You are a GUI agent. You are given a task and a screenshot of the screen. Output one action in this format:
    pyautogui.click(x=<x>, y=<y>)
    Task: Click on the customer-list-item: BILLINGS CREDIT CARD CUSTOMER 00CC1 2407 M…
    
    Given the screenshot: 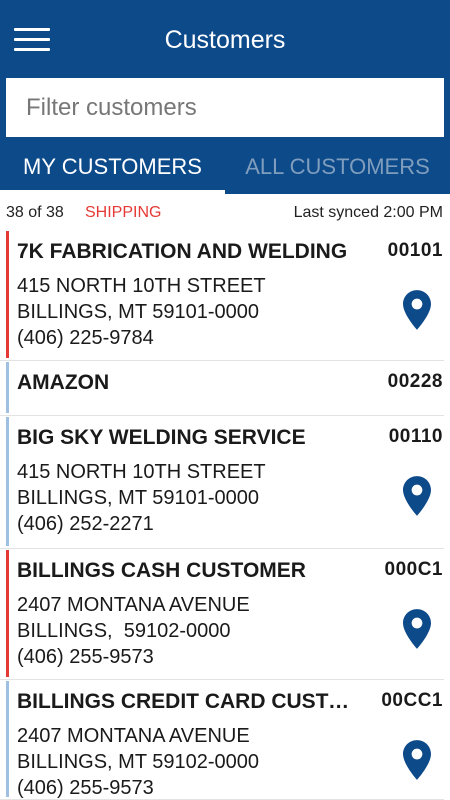 What is the action you would take?
    pyautogui.click(x=222, y=740)
    